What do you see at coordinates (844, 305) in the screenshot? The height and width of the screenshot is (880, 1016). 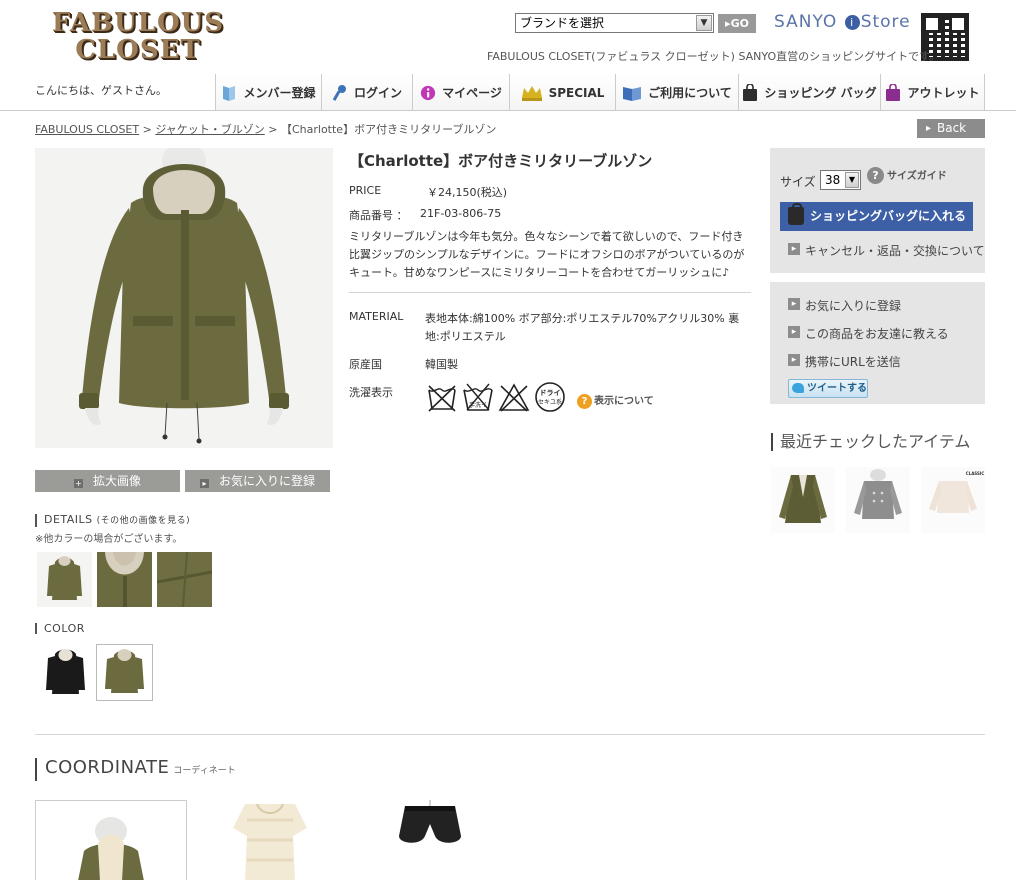 I see `favorite-link: お気に入りに登録` at bounding box center [844, 305].